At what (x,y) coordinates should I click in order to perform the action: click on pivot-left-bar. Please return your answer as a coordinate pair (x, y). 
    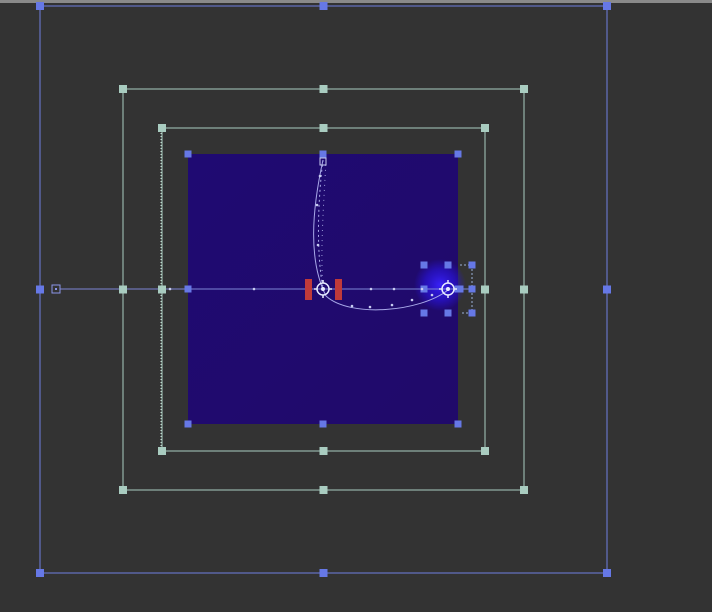
    Looking at the image, I should click on (308, 289).